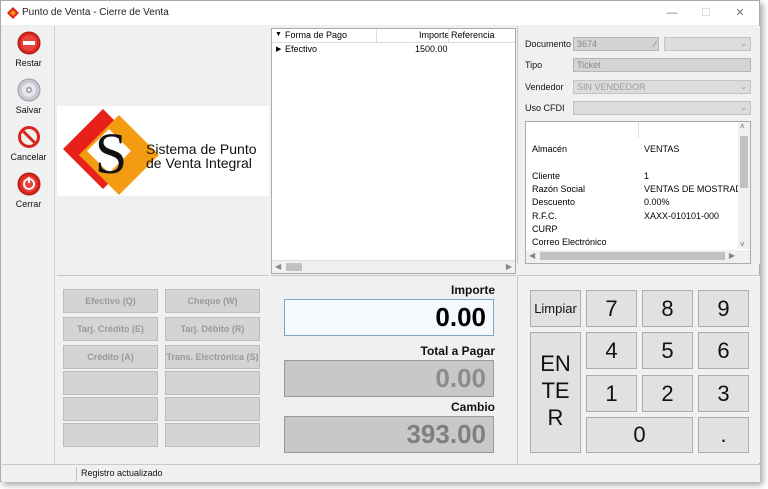 The height and width of the screenshot is (489, 768). Describe the element at coordinates (667, 308) in the screenshot. I see `key-8: 8` at that location.